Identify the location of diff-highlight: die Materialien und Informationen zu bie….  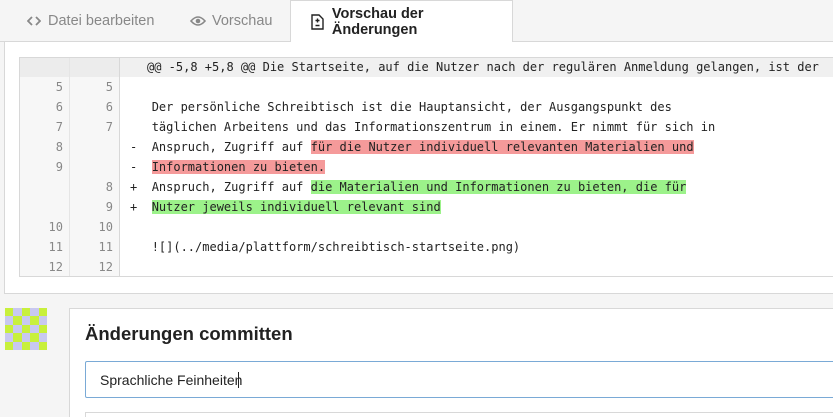
(498, 187).